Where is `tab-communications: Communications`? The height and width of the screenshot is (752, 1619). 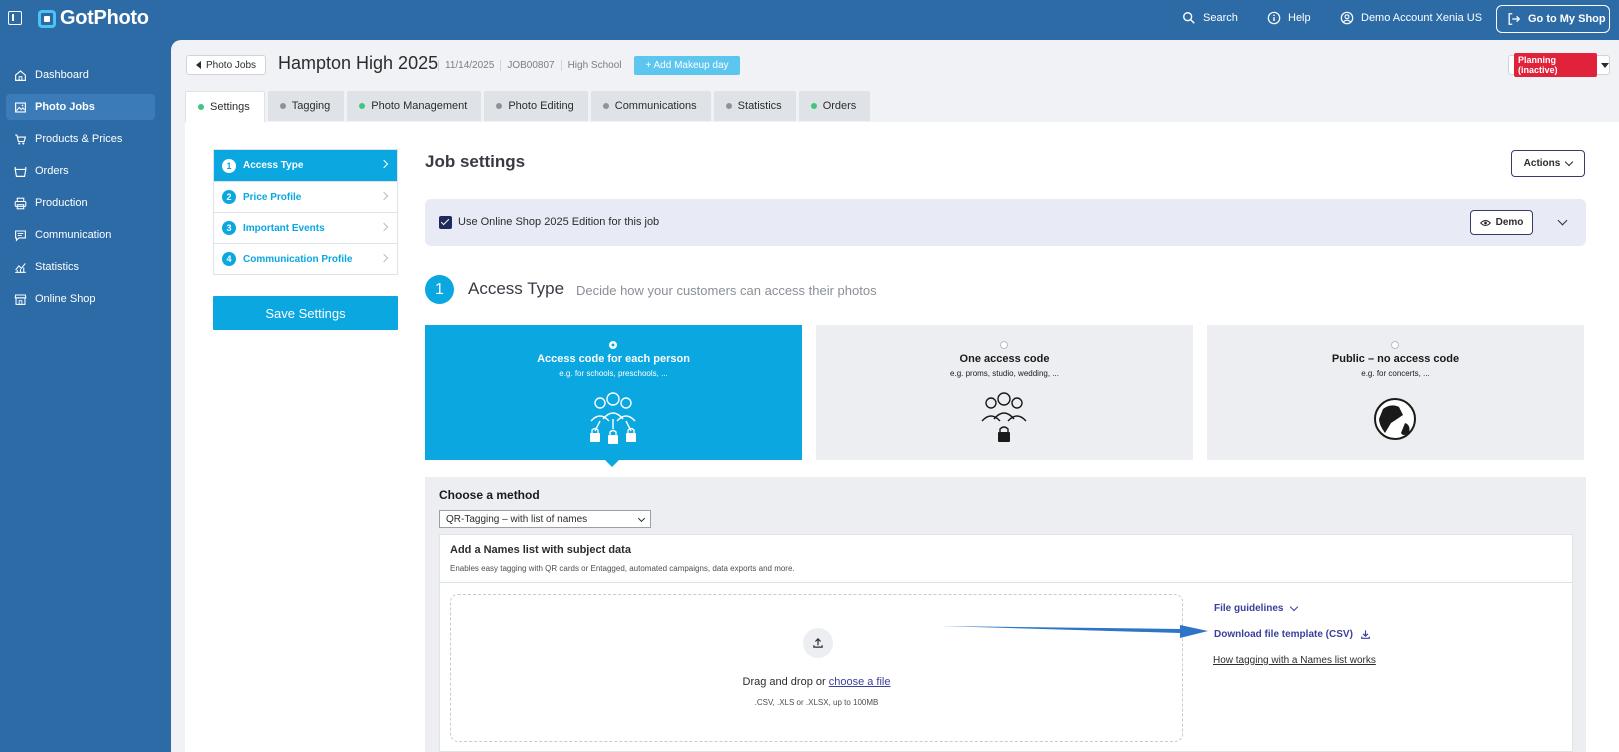 tab-communications: Communications is located at coordinates (650, 106).